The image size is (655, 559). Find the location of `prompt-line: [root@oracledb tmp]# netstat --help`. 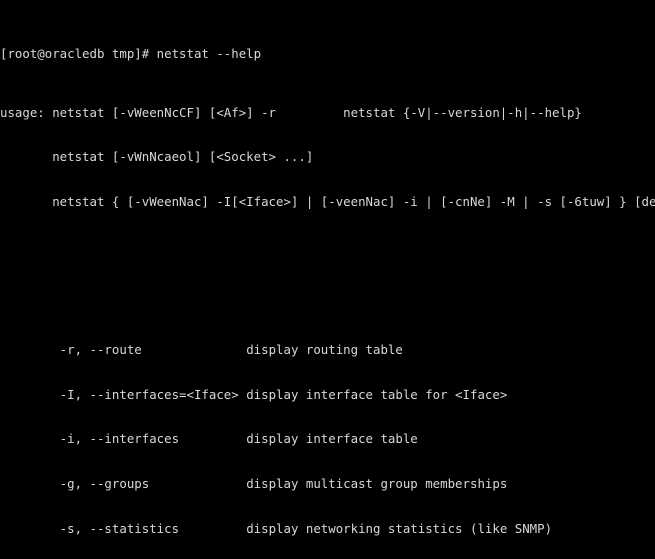

prompt-line: [root@oracledb tmp]# netstat --help is located at coordinates (131, 53).